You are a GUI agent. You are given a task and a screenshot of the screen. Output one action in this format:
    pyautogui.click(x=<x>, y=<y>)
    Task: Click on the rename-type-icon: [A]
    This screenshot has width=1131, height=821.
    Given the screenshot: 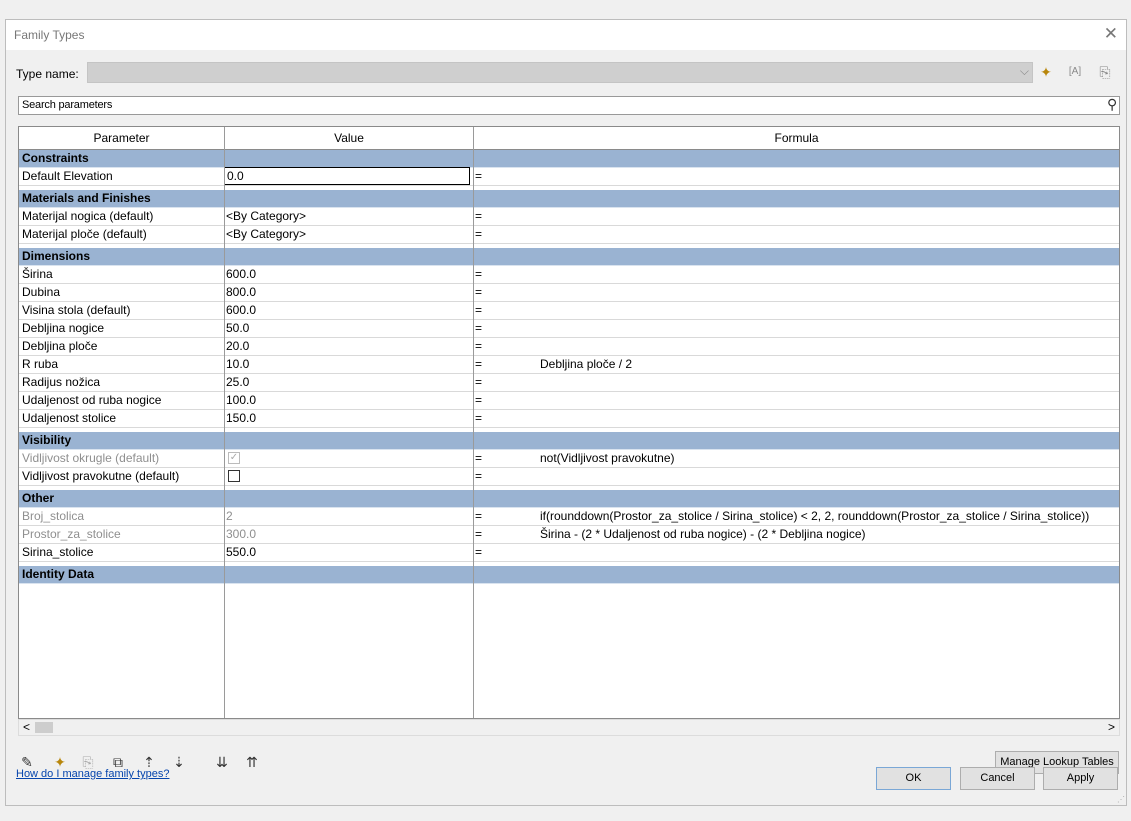 What is the action you would take?
    pyautogui.click(x=1075, y=72)
    